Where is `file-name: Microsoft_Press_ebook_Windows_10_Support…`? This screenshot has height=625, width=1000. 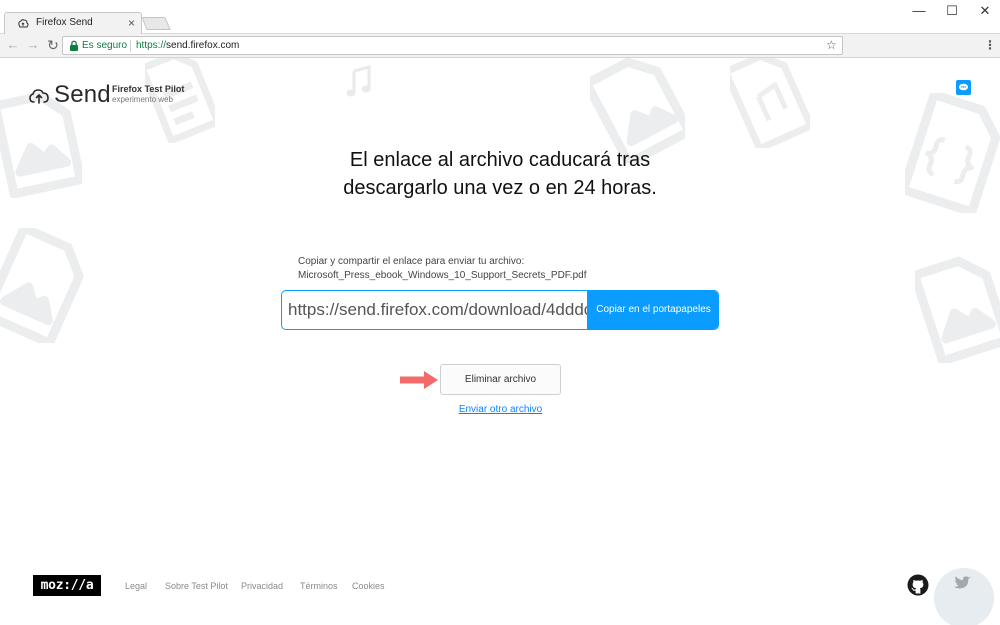
file-name: Microsoft_Press_ebook_Windows_10_Support… is located at coordinates (442, 275).